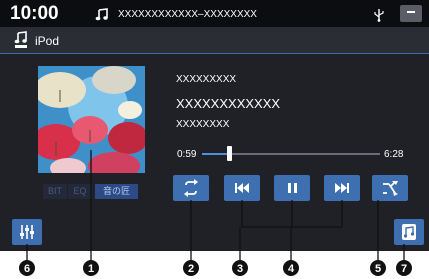 This screenshot has height=279, width=429. I want to click on callout-4: 4, so click(291, 268).